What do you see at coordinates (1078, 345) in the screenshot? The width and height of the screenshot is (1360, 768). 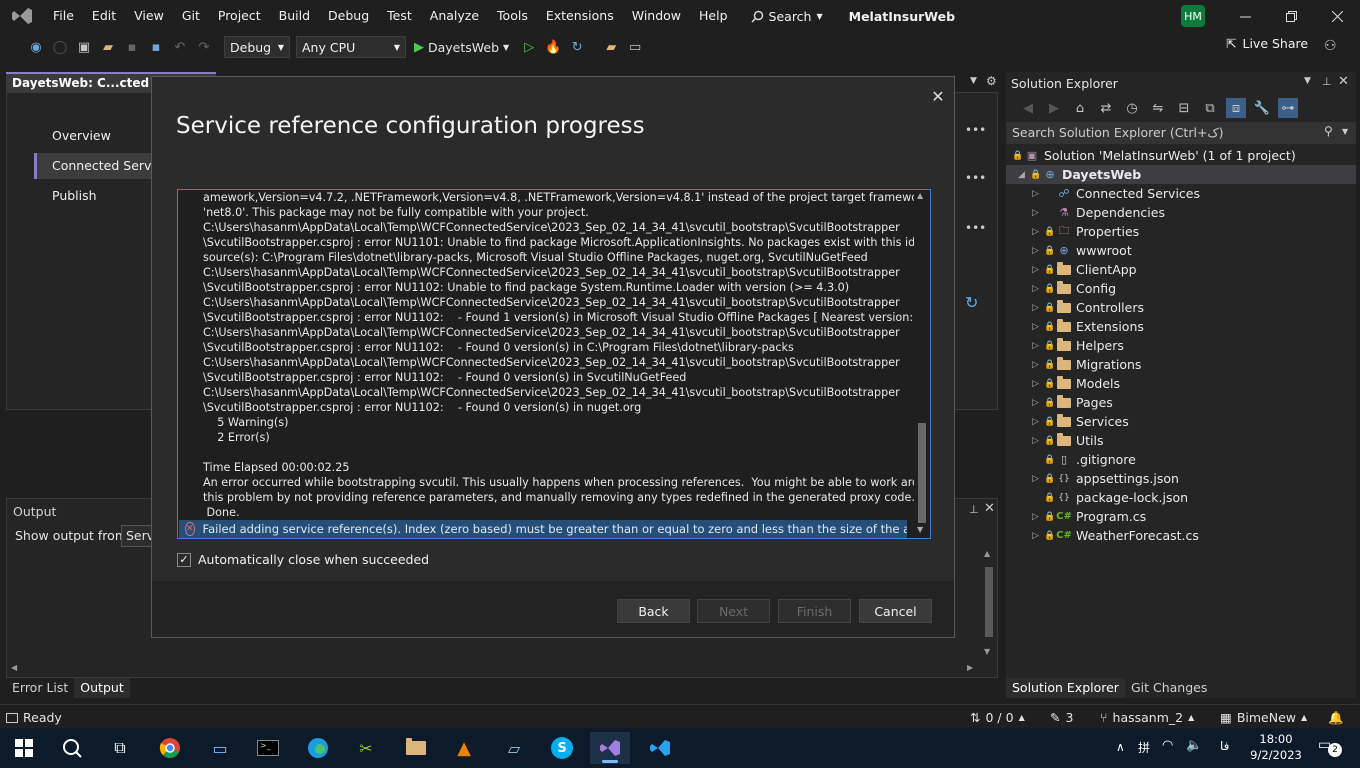 I see `tree-item: ▷ 🔒 Helpers` at bounding box center [1078, 345].